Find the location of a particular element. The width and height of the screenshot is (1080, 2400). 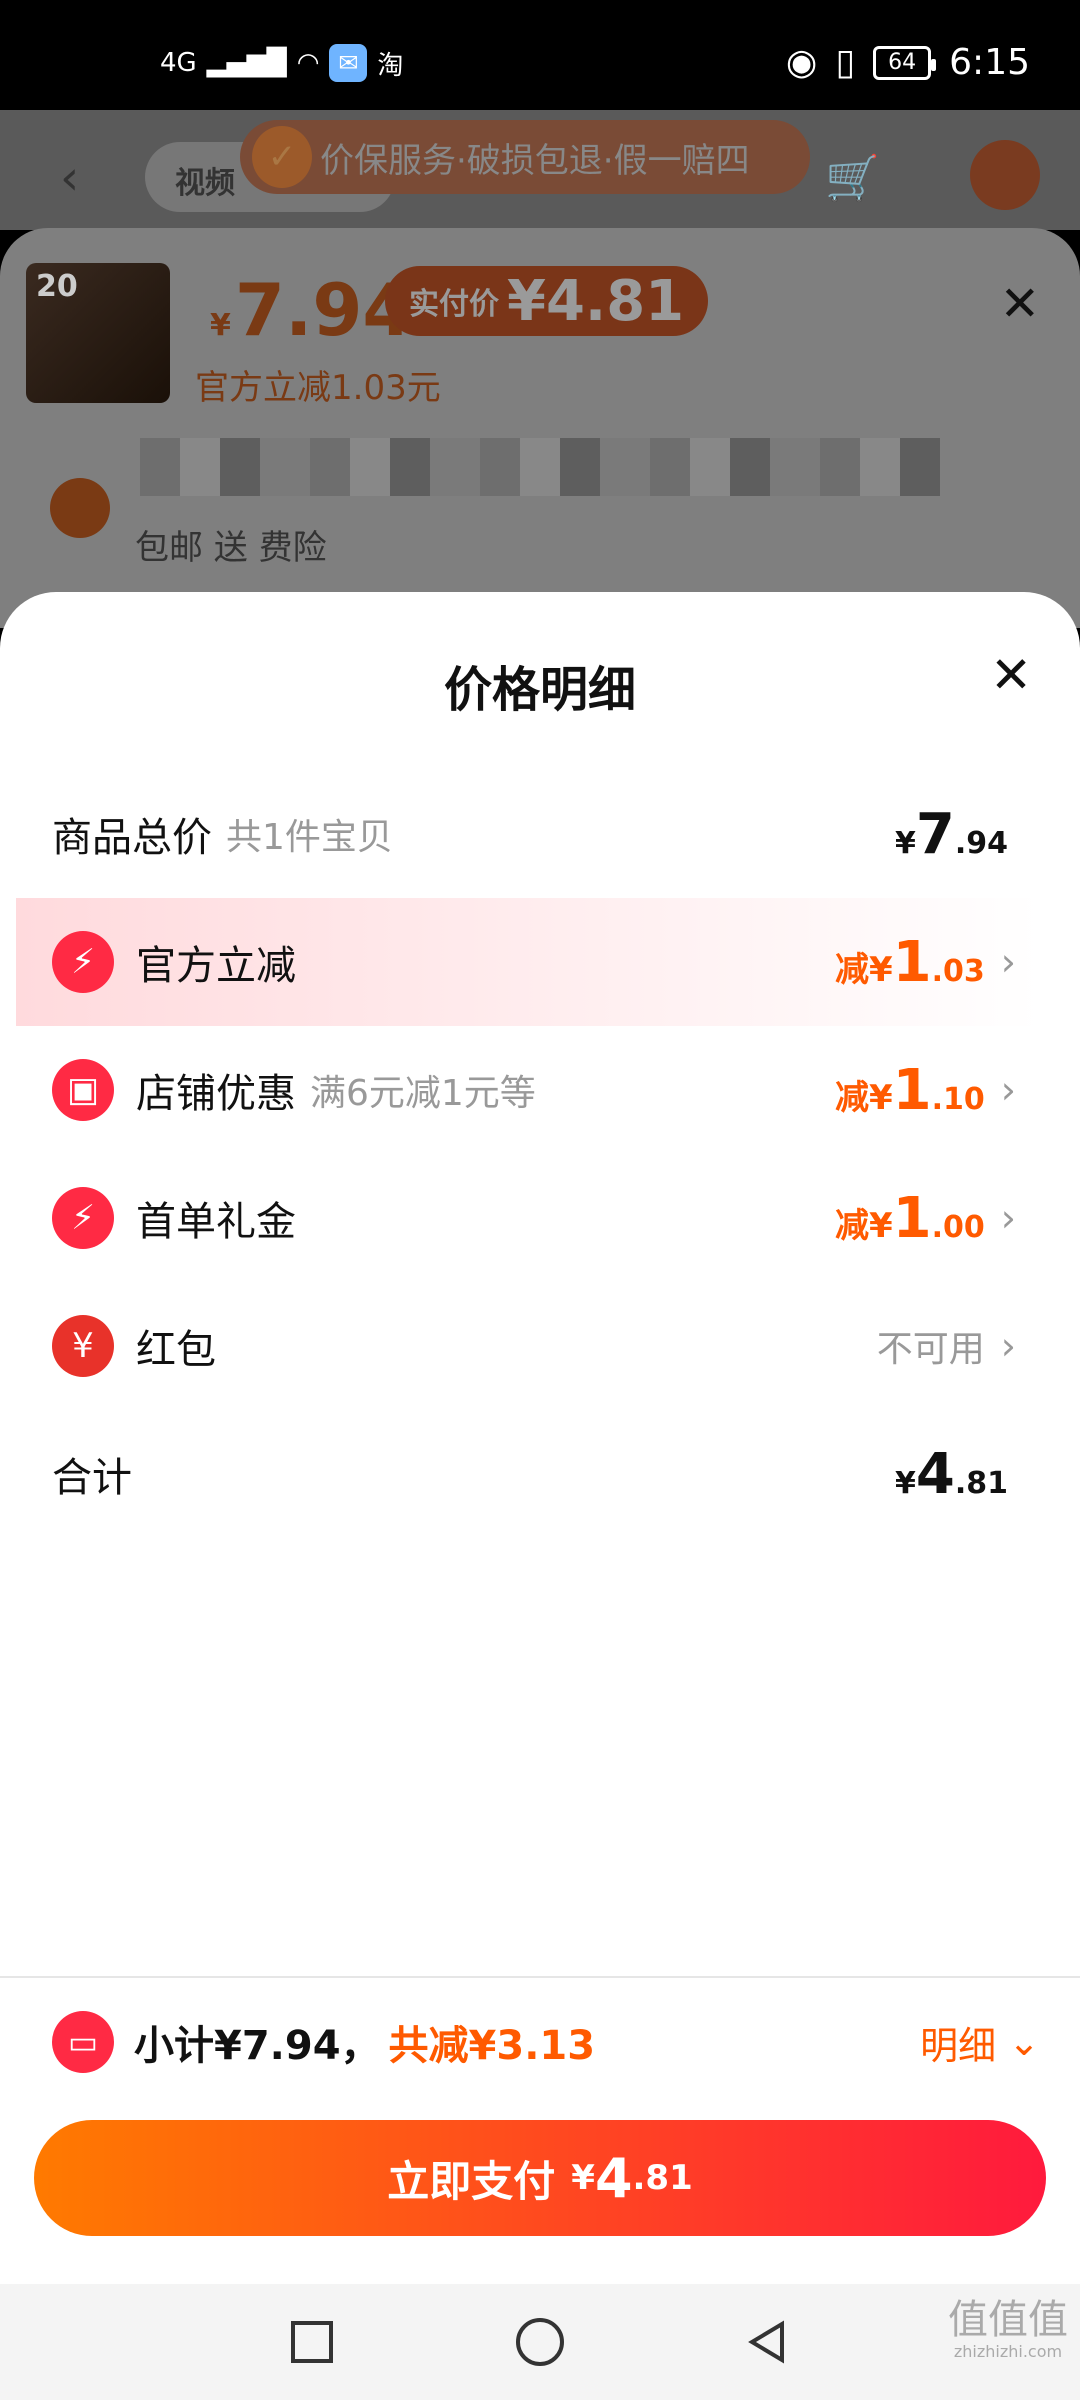

row-official-discount: ⚡ 官方立减 减¥ 1.03 › is located at coordinates (528, 962).